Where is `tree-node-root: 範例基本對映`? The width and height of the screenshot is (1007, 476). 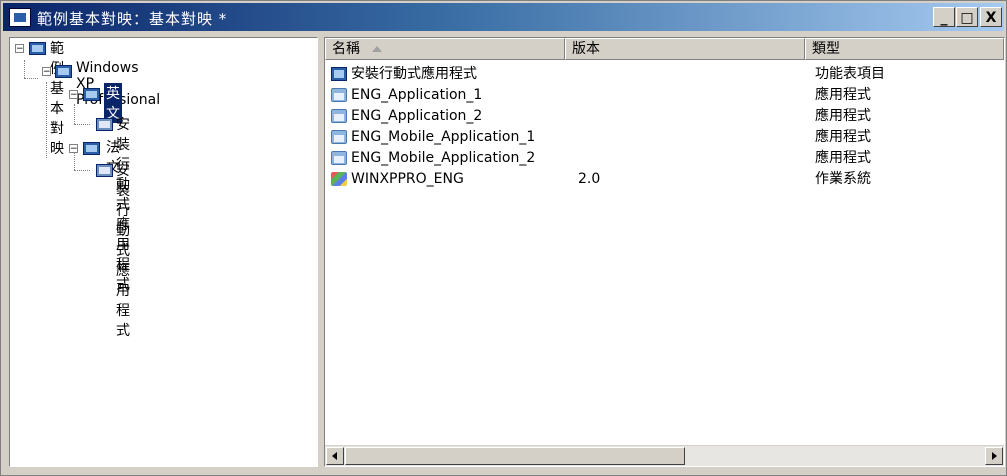
tree-node-root: 範例基本對映 is located at coordinates (57, 98).